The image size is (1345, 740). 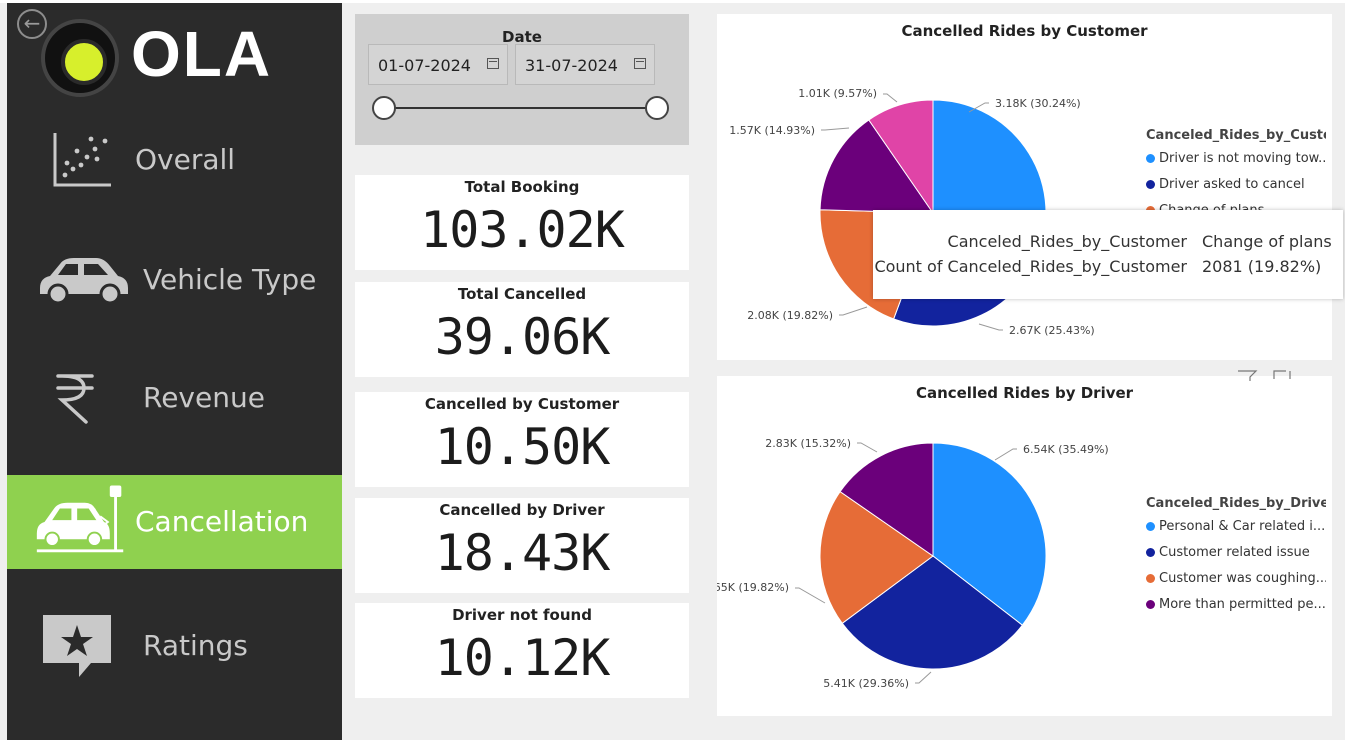 What do you see at coordinates (77, 646) in the screenshot?
I see `star-chat-icon` at bounding box center [77, 646].